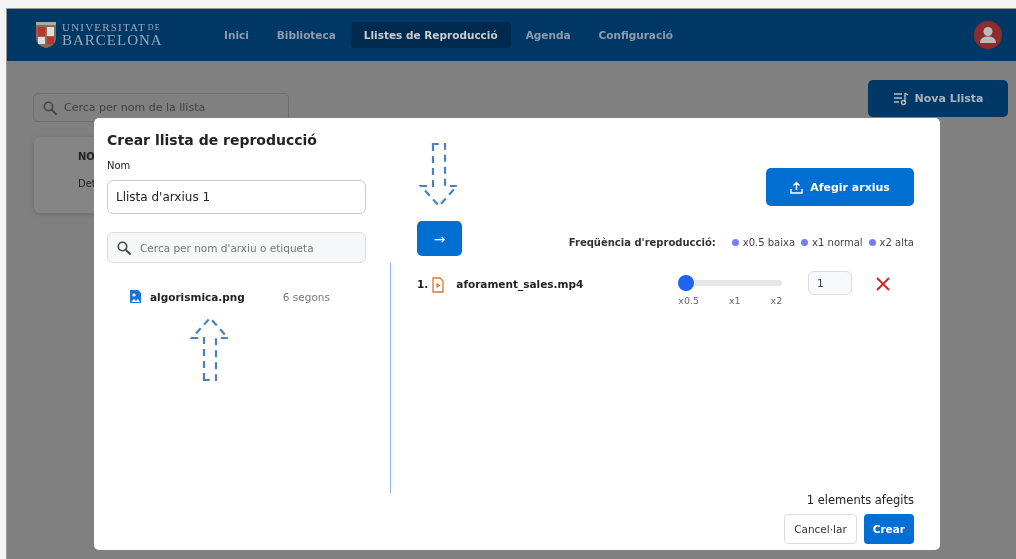  What do you see at coordinates (236, 35) in the screenshot?
I see `nav-tab: Inici` at bounding box center [236, 35].